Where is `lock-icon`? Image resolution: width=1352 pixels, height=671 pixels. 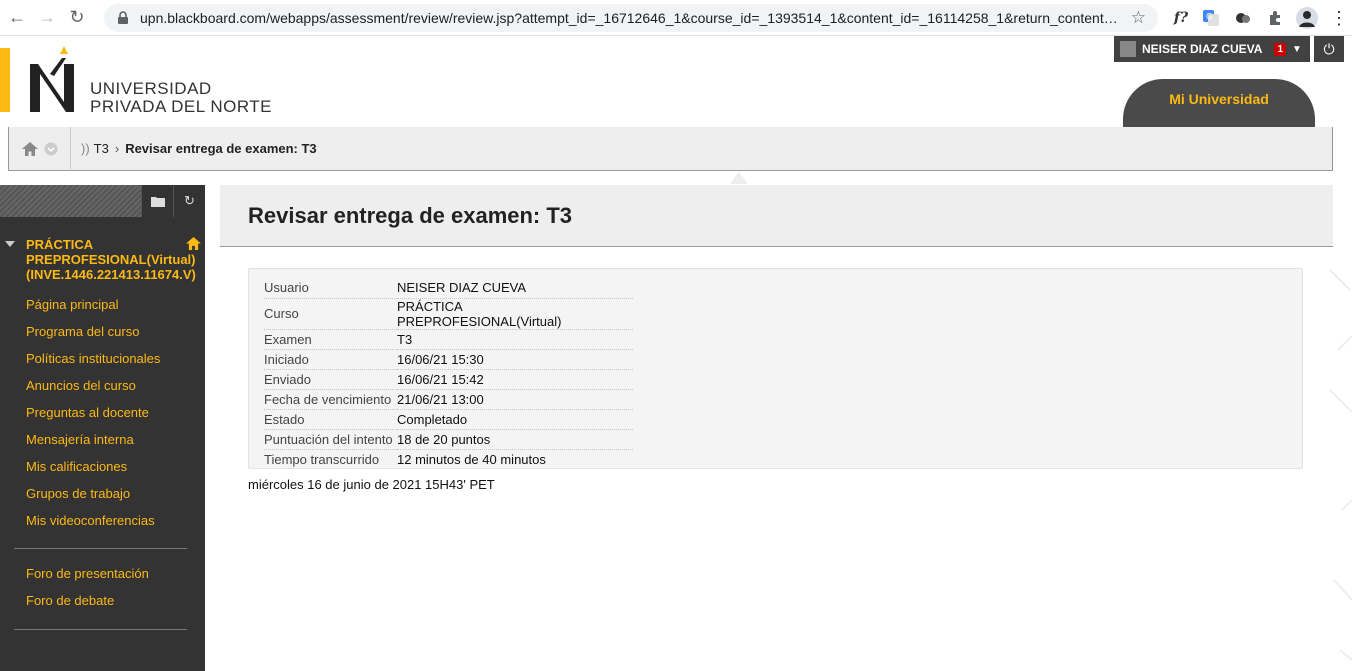
lock-icon is located at coordinates (123, 17).